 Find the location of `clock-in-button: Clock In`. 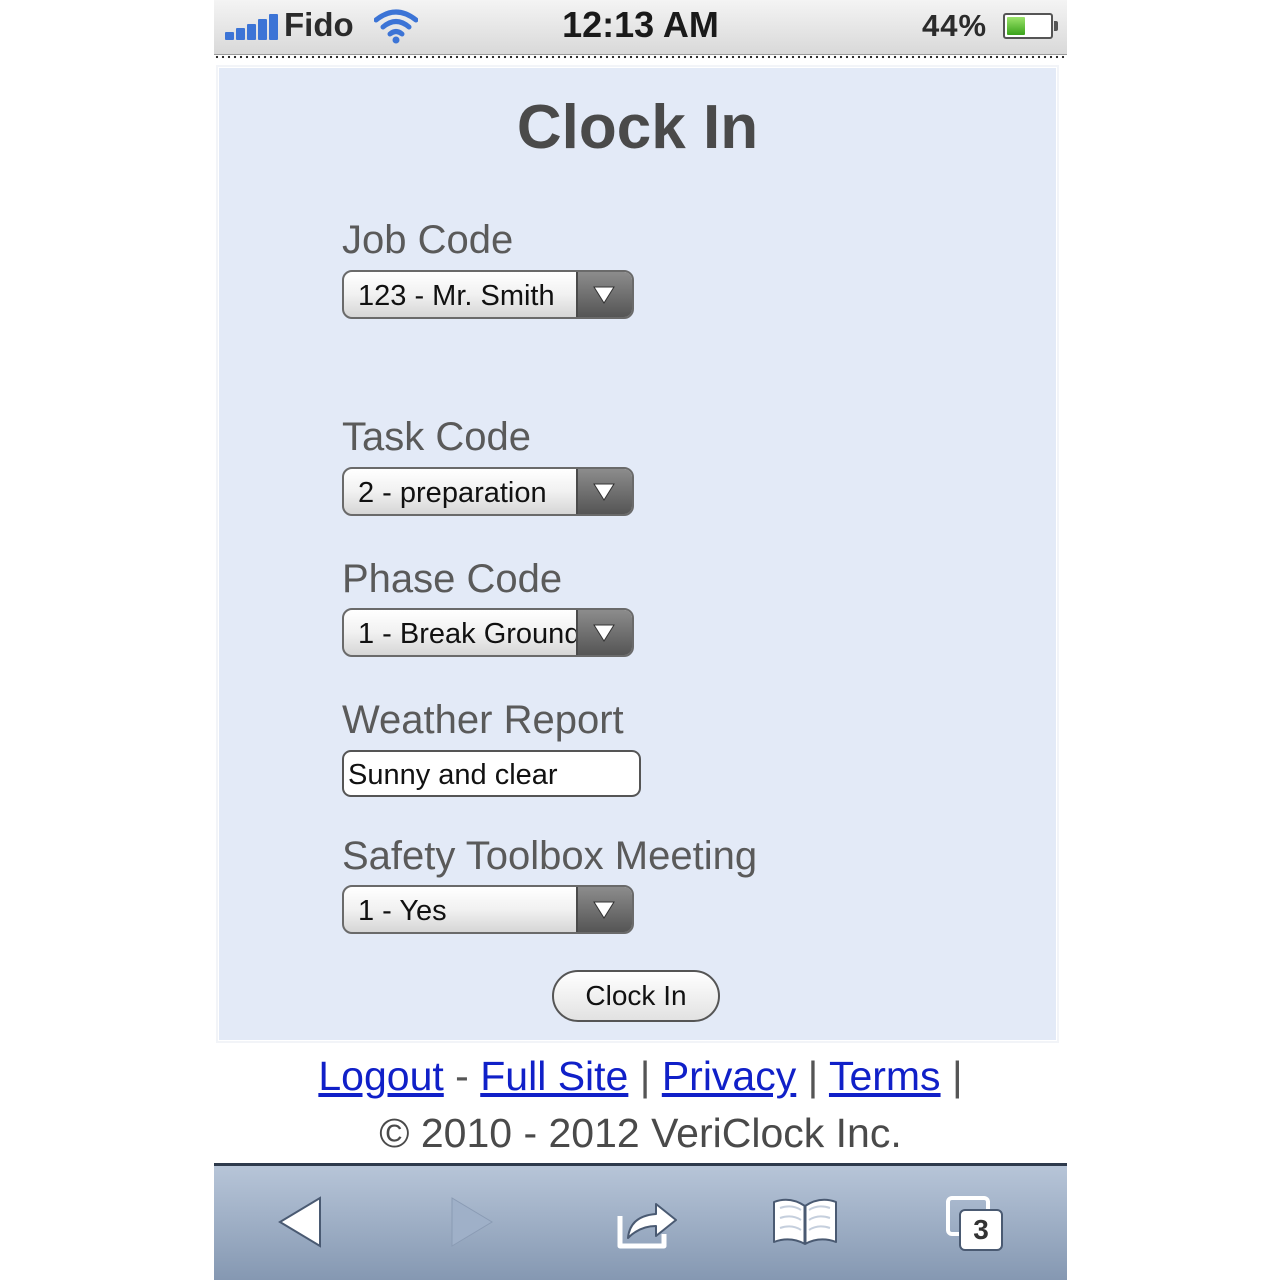

clock-in-button: Clock In is located at coordinates (636, 996).